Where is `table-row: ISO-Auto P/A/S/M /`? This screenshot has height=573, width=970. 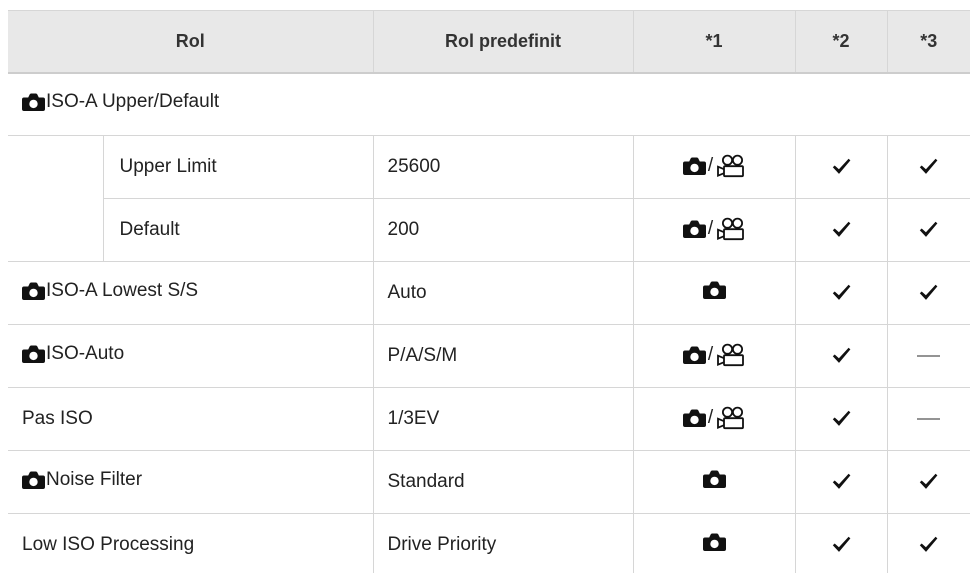
table-row: ISO-Auto P/A/S/M / is located at coordinates (489, 356).